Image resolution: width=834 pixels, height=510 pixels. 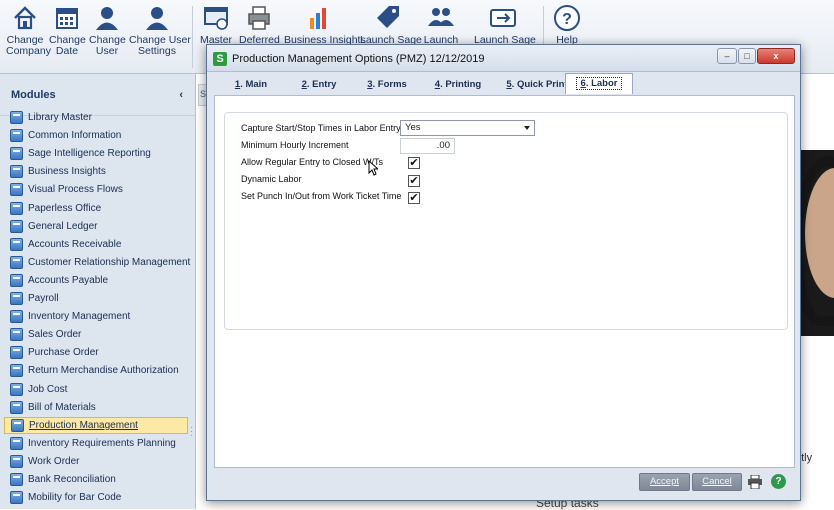 I want to click on sidebar-item-general-ledger: General Ledger, so click(x=96, y=226).